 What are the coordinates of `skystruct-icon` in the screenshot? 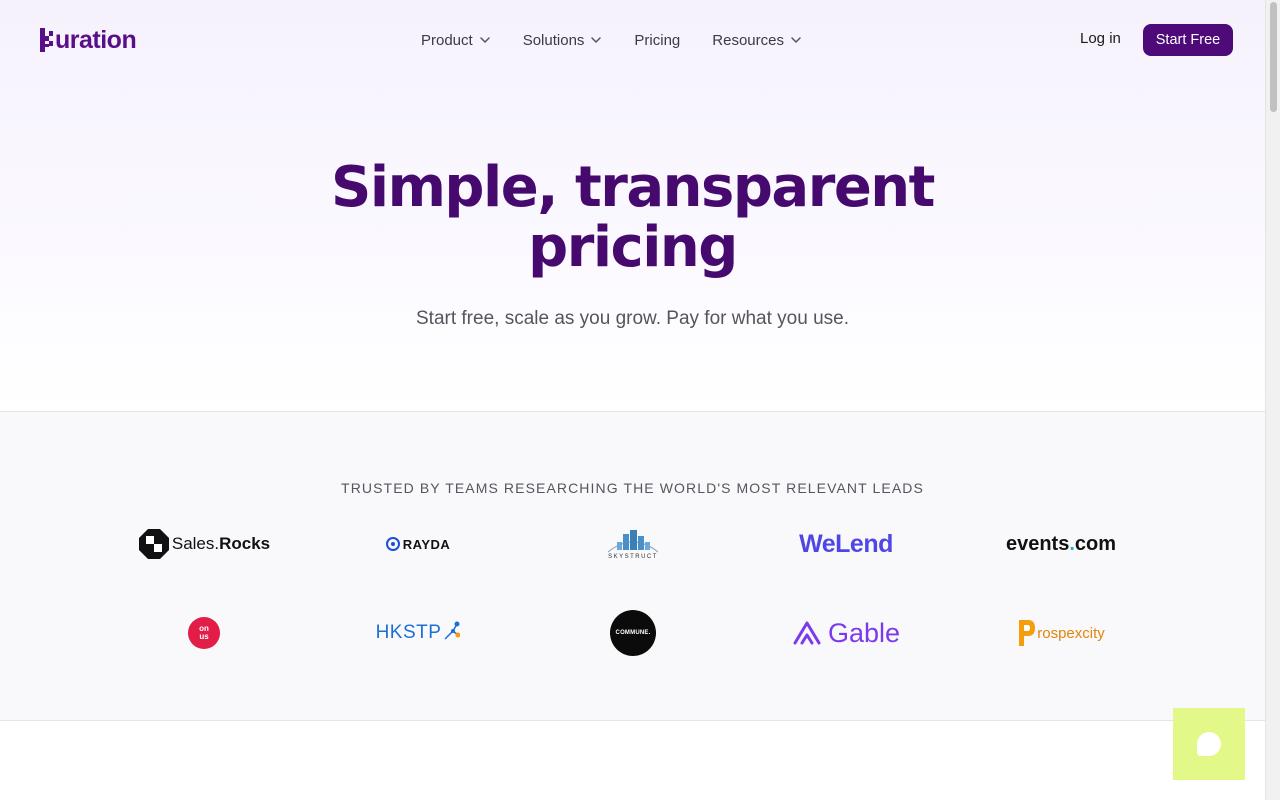 It's located at (633, 541).